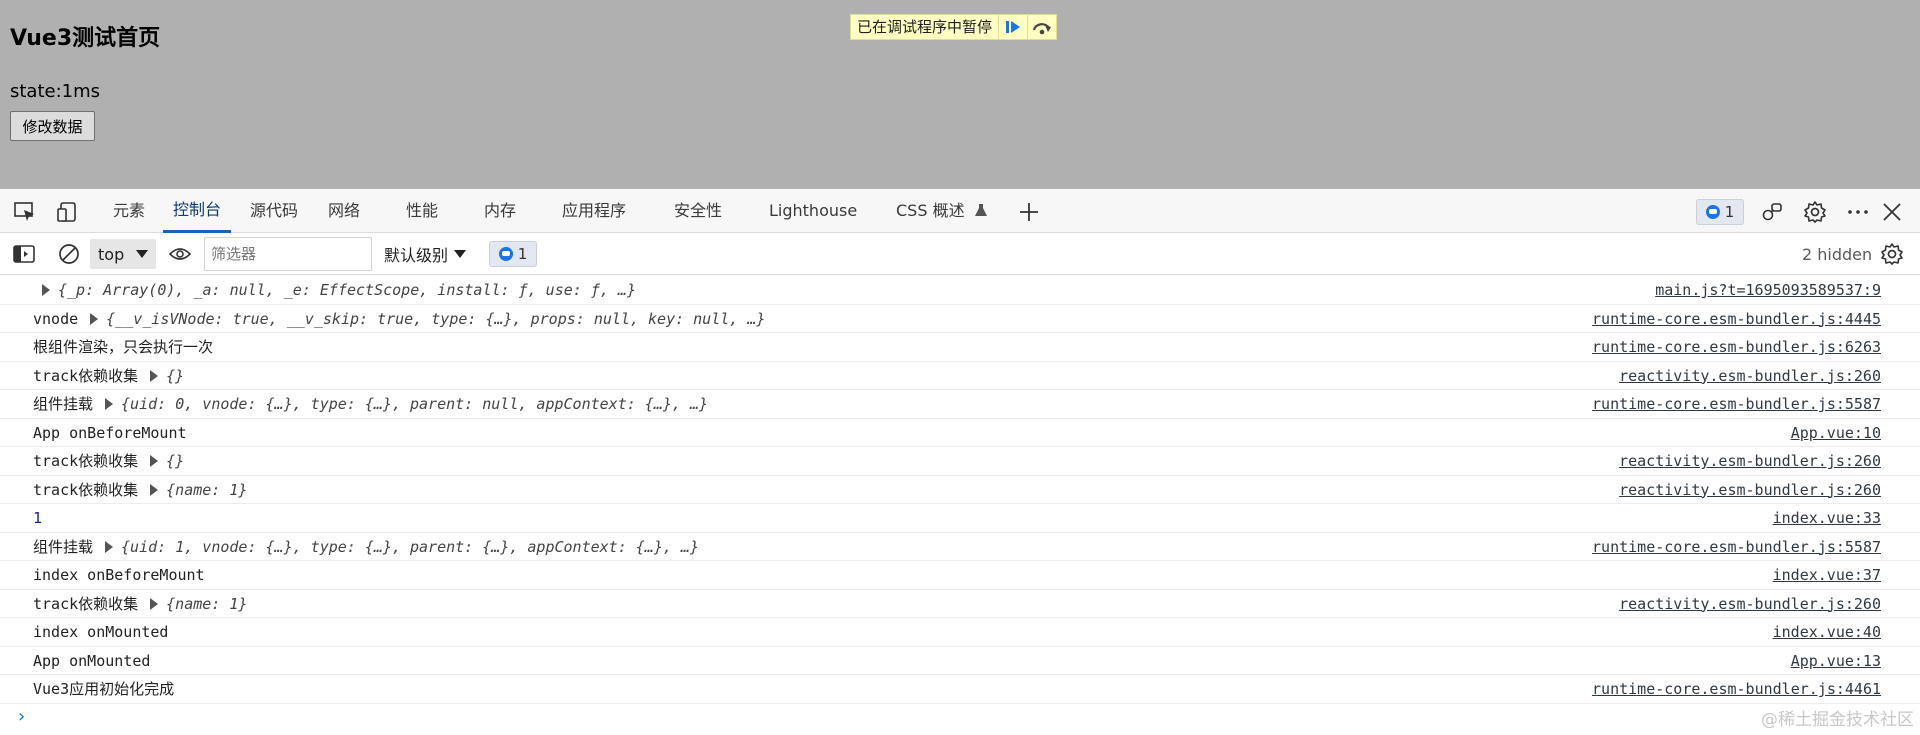 The width and height of the screenshot is (1920, 735). Describe the element at coordinates (1729, 212) in the screenshot. I see `issues-message-count: 1` at that location.